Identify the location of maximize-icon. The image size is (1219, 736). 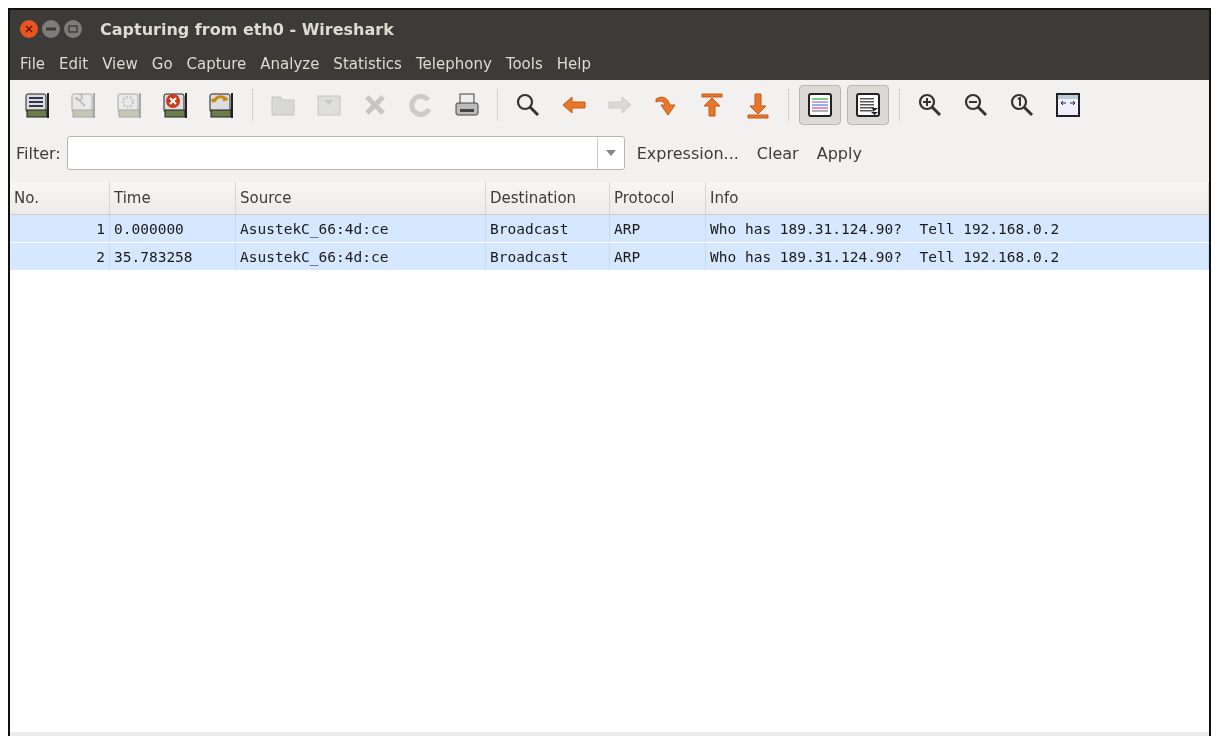
(73, 29).